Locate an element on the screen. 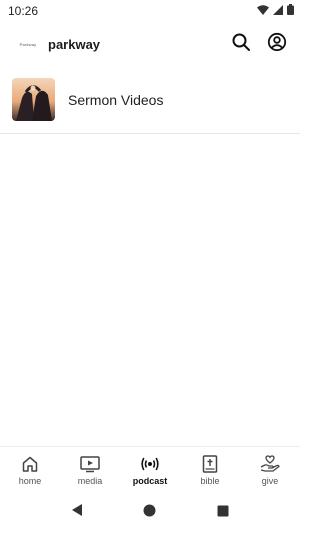 This screenshot has width=320, height=533. nav-label-bible: bible is located at coordinates (210, 480).